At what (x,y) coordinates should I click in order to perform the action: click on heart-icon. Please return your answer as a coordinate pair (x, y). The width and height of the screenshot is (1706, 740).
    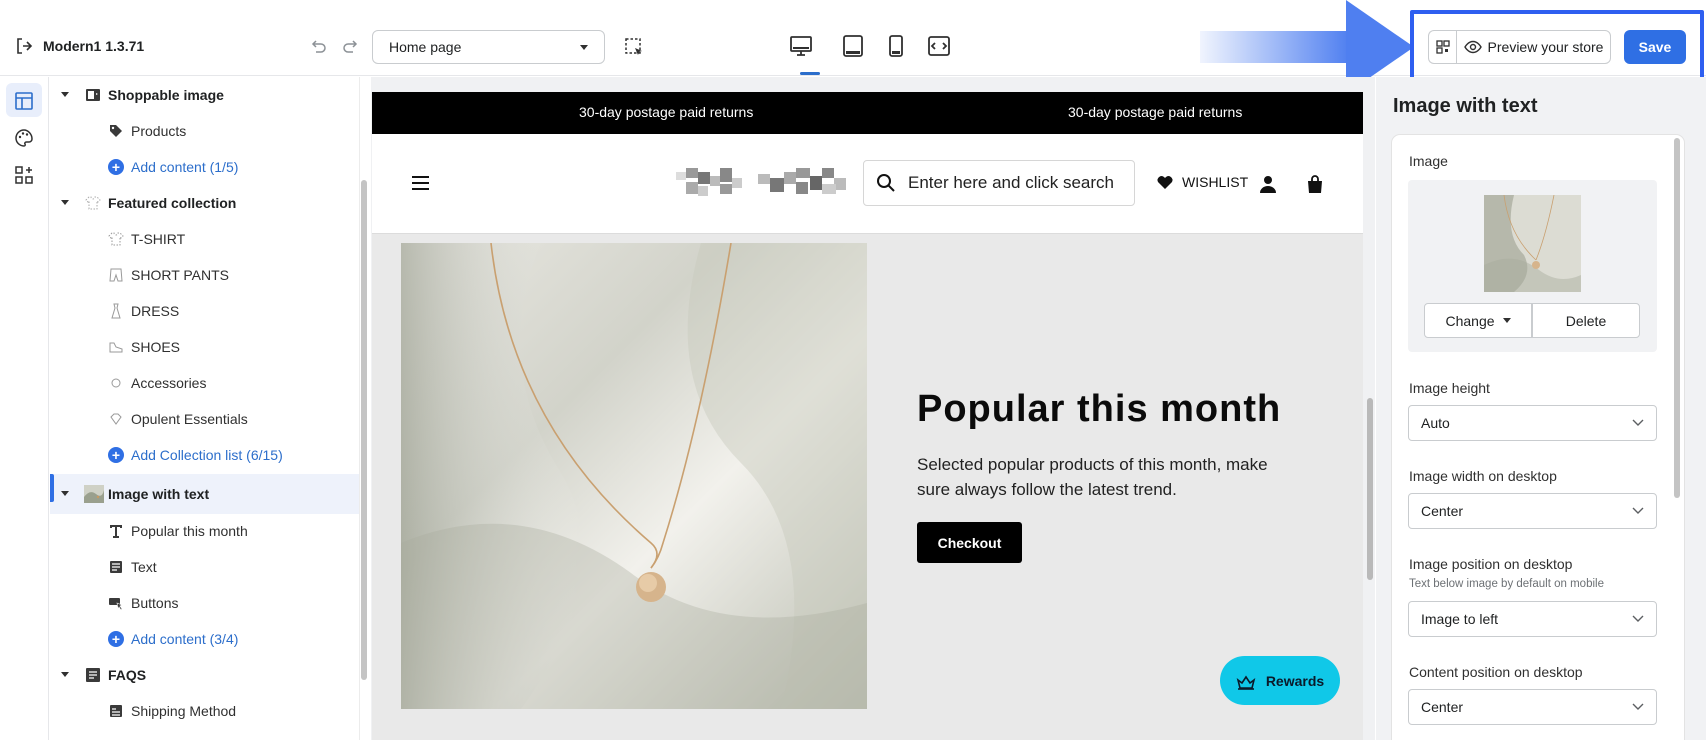
    Looking at the image, I should click on (1165, 182).